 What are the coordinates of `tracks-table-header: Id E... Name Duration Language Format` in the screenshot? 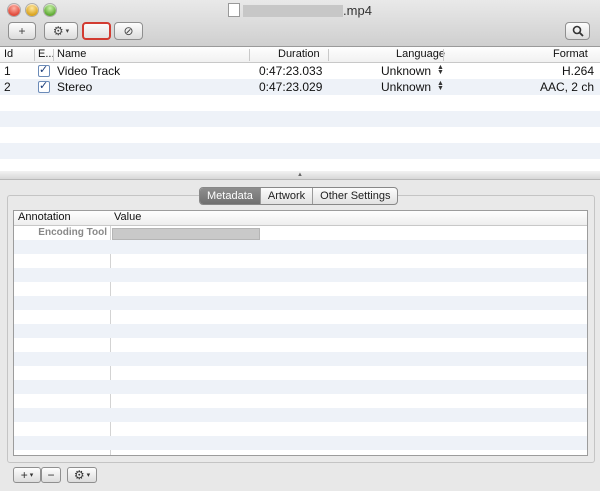 It's located at (300, 55).